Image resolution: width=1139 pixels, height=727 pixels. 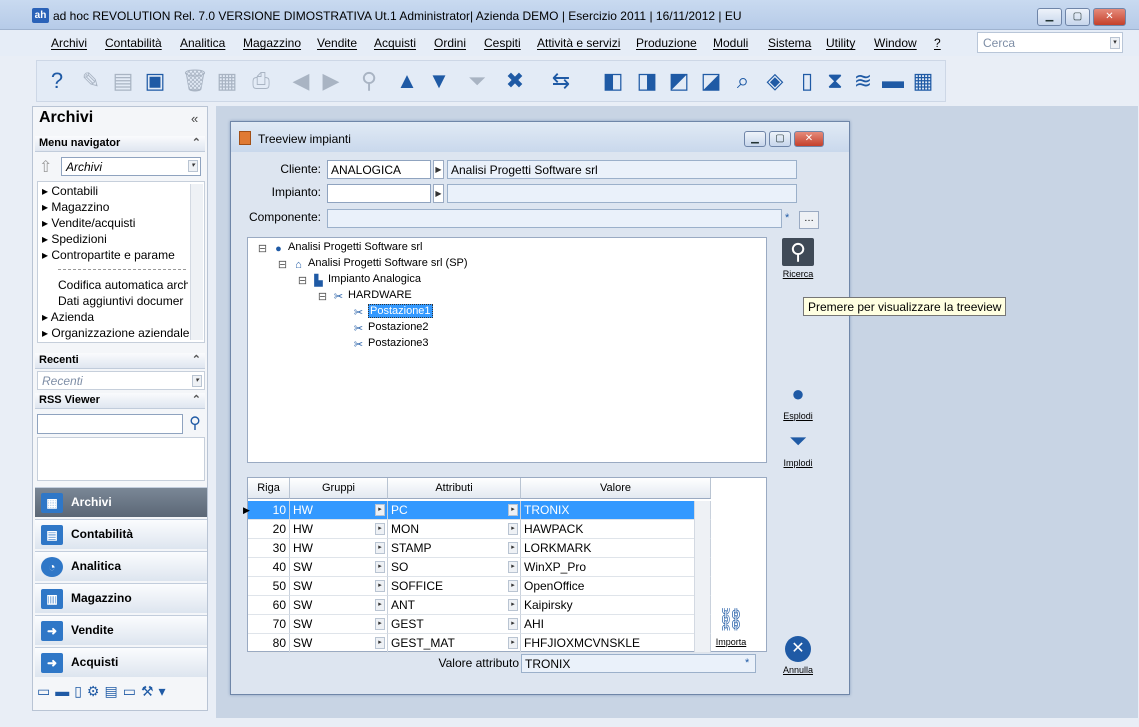 What do you see at coordinates (117, 207) in the screenshot?
I see `tree-item-magazzino: ▸ Magazzino` at bounding box center [117, 207].